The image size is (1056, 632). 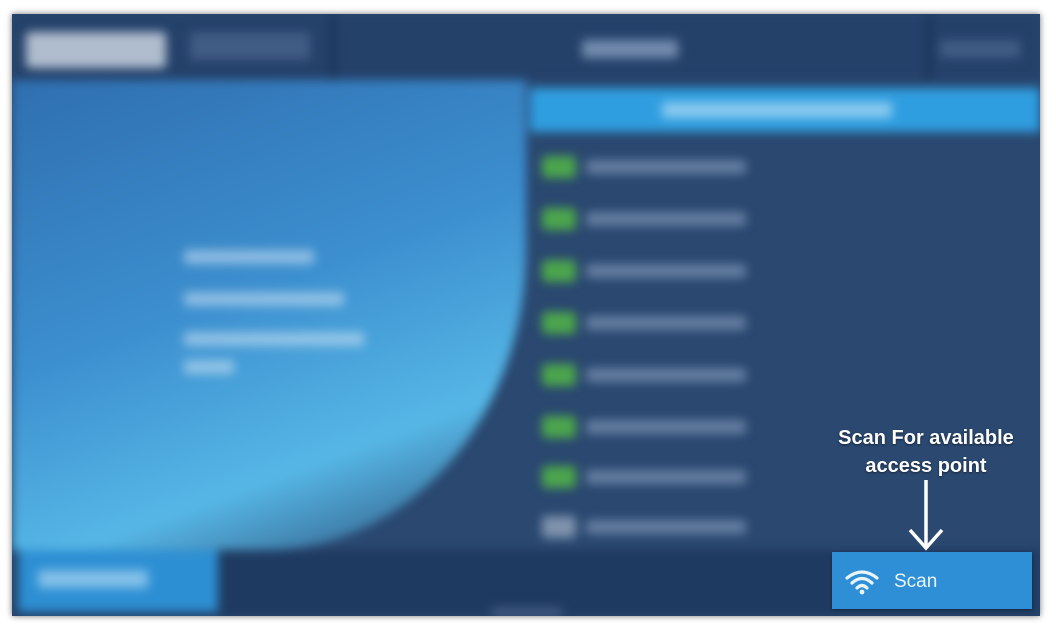 I want to click on page-title, so click(x=630, y=49).